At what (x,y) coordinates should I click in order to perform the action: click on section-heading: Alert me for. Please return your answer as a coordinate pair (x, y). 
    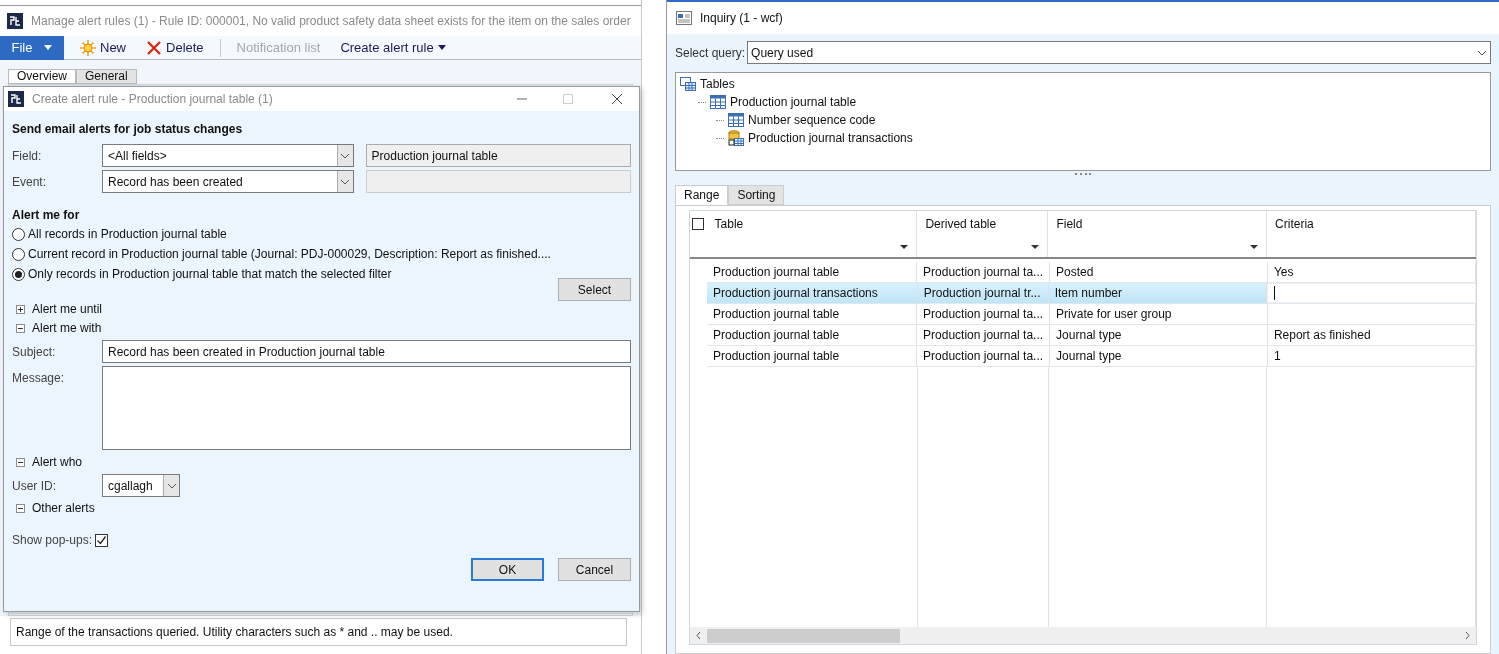
    Looking at the image, I should click on (46, 214).